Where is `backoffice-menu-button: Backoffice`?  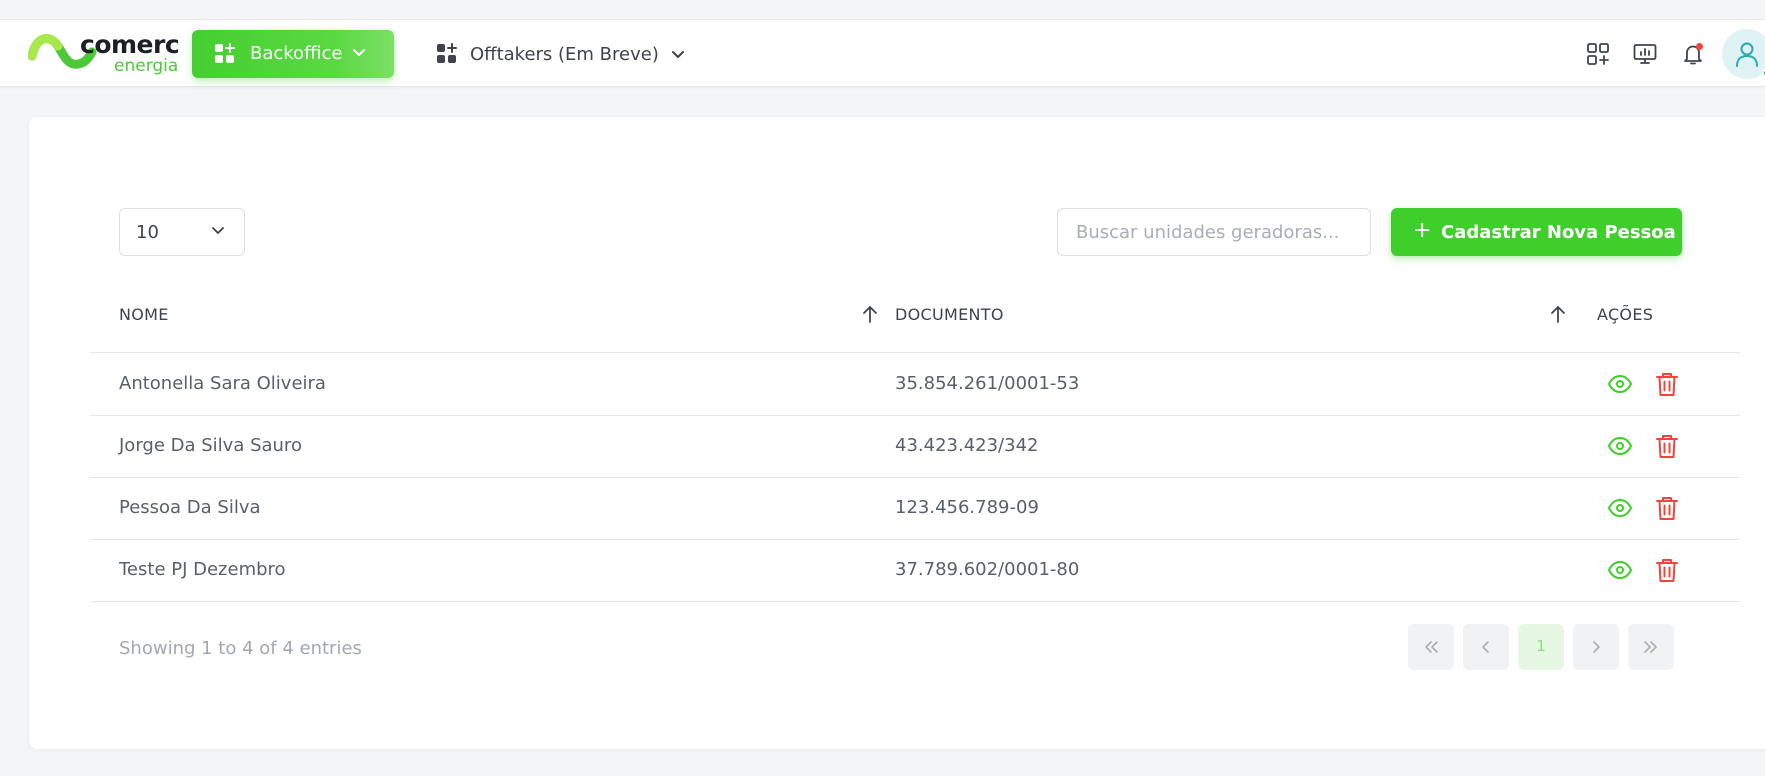 backoffice-menu-button: Backoffice is located at coordinates (293, 54).